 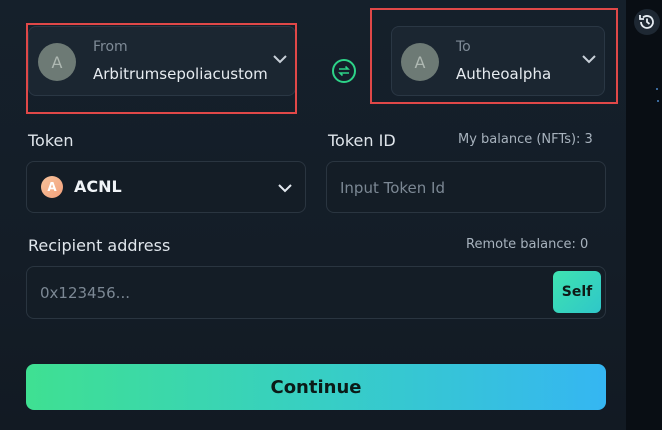 I want to click on from-chain-avatar: A, so click(x=57, y=62).